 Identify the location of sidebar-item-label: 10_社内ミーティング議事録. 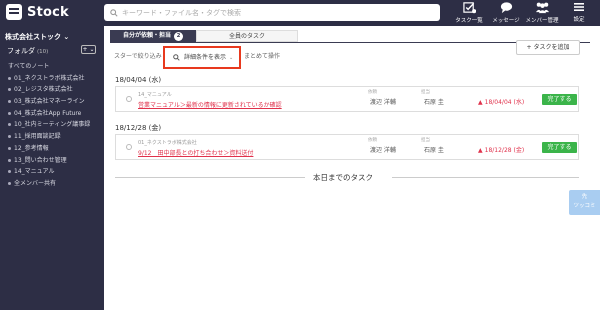
(52, 125).